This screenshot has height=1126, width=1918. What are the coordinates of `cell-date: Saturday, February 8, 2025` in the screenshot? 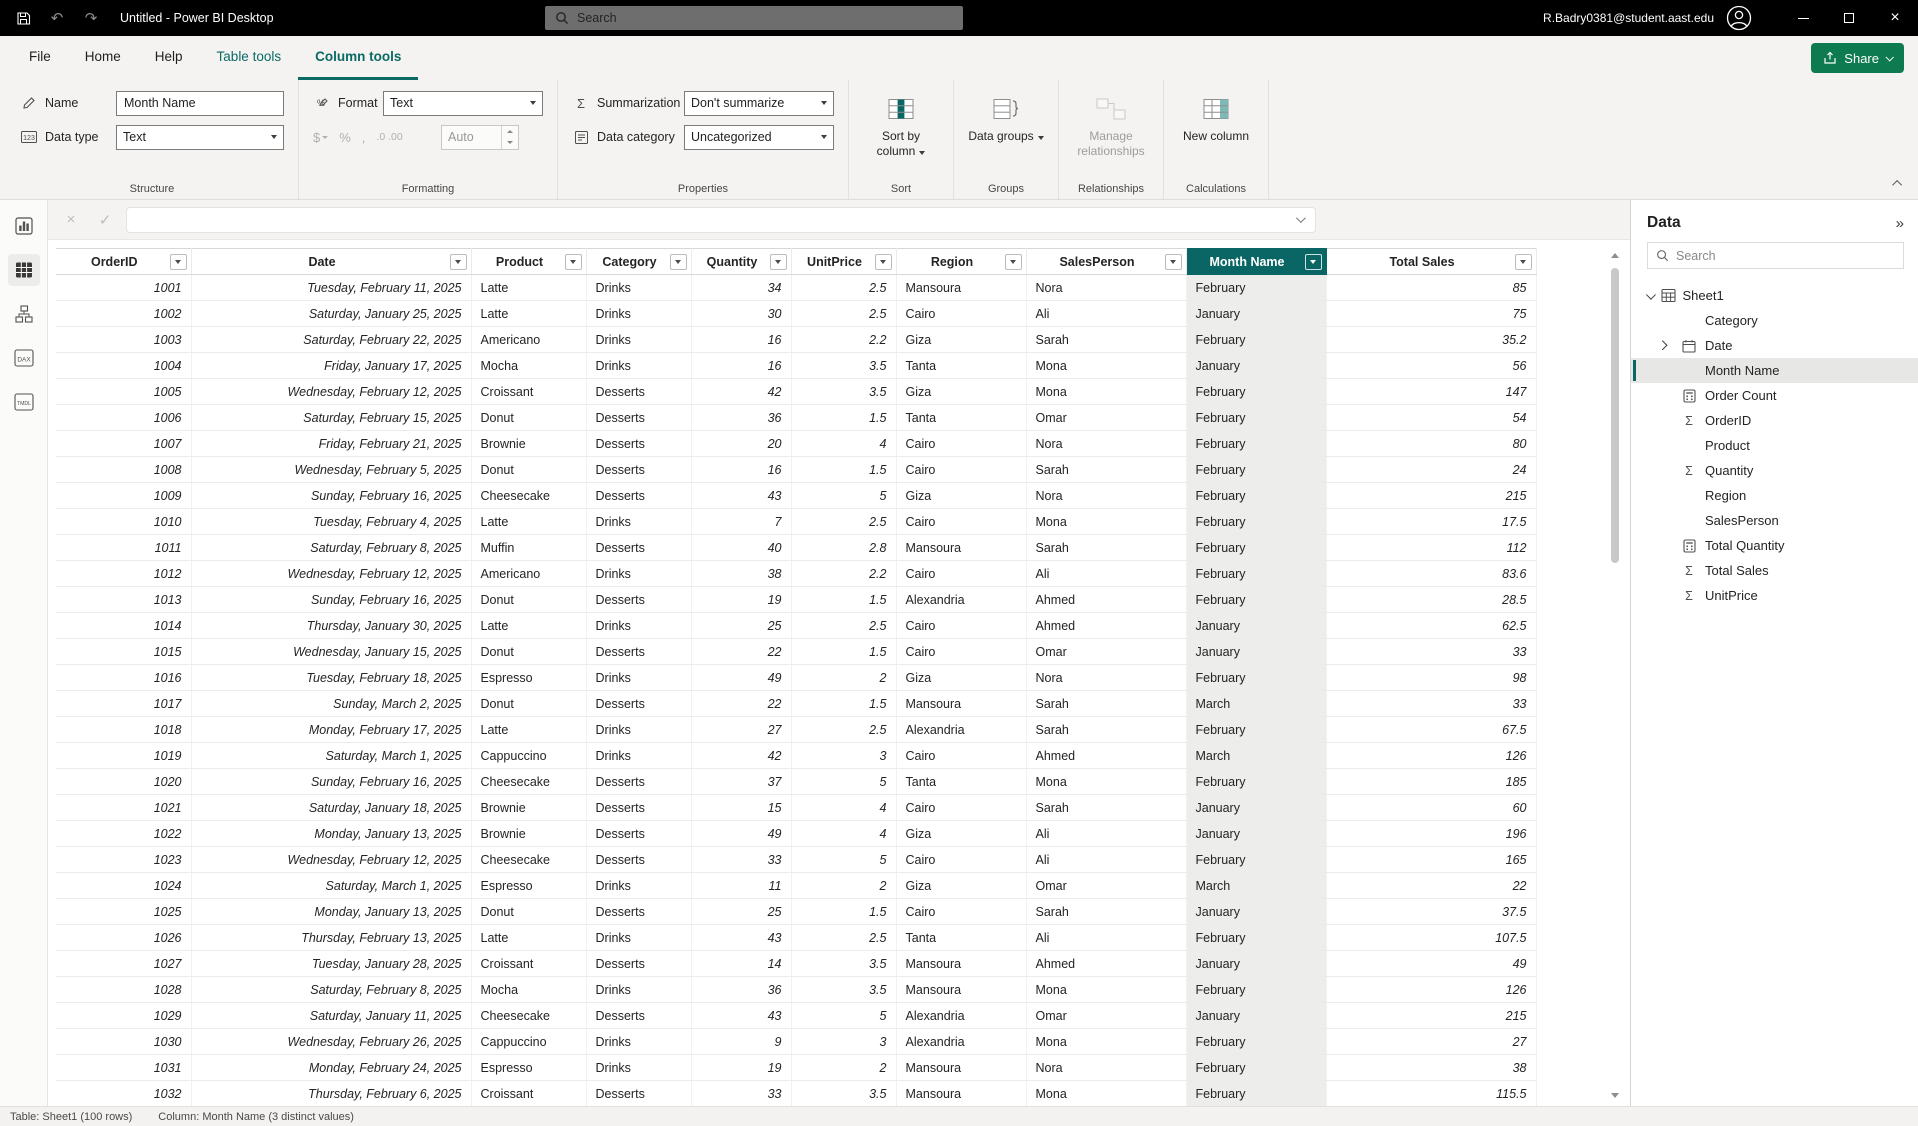 It's located at (331, 989).